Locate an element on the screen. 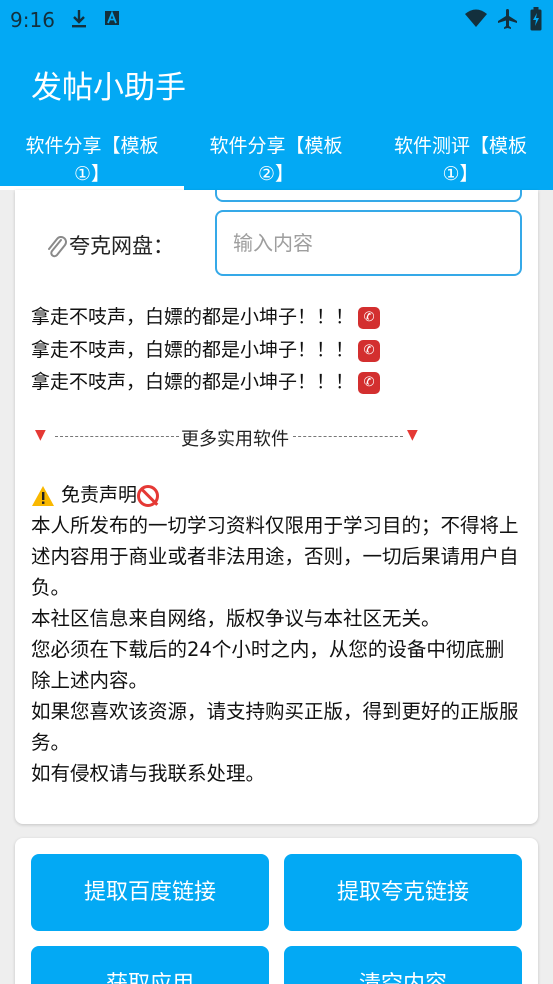 The width and height of the screenshot is (553, 984). extract-baidu-link-button: 提取百度链接 is located at coordinates (150, 892).